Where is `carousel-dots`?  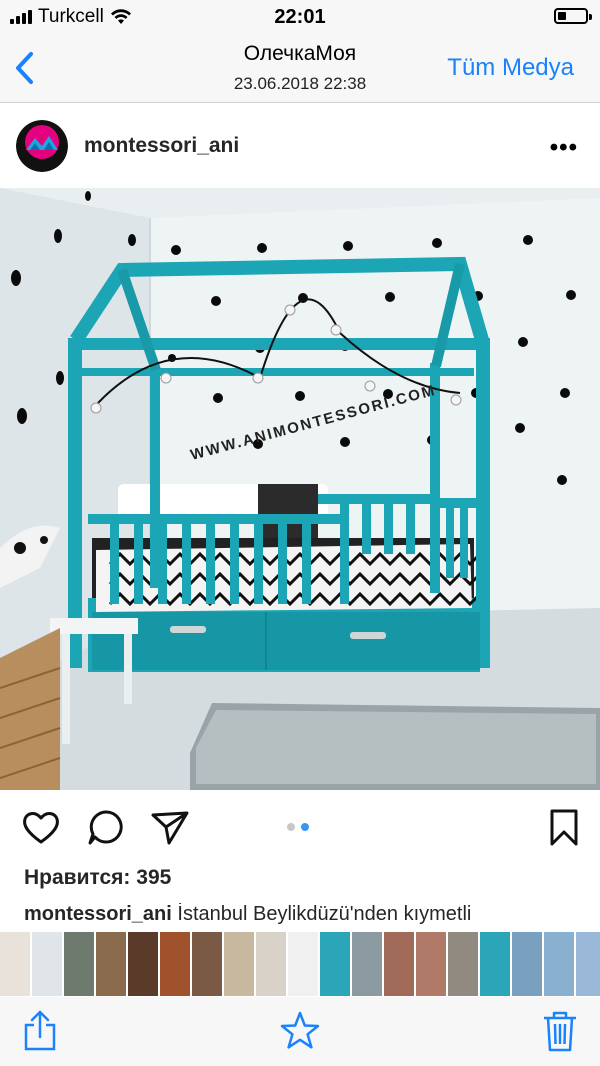
carousel-dots is located at coordinates (298, 827).